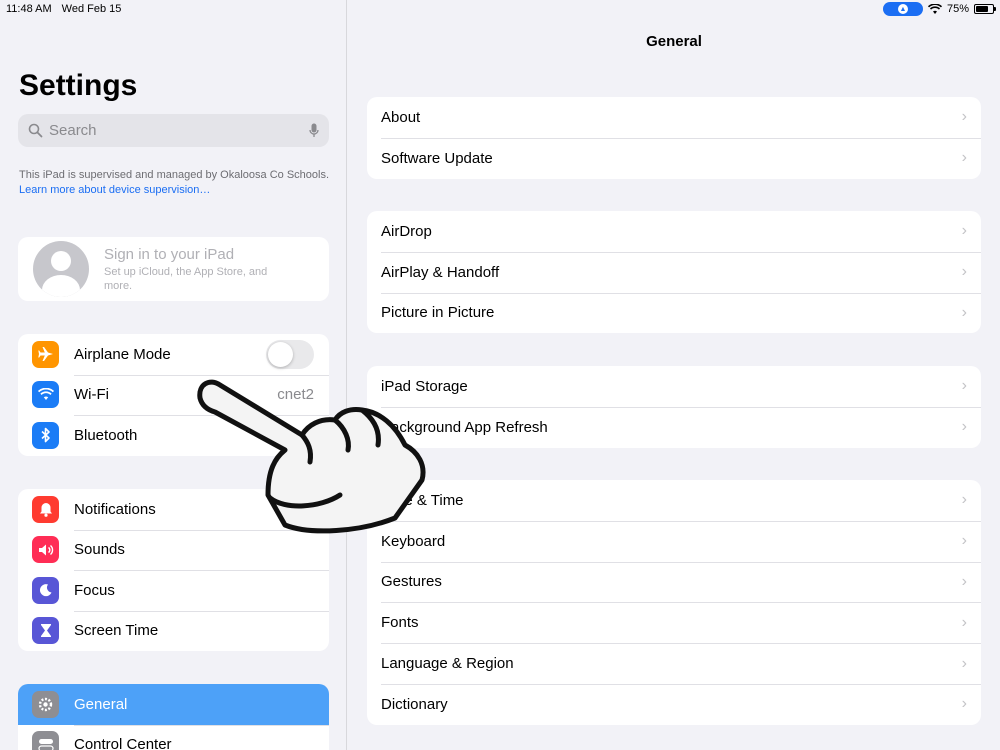 Image resolution: width=1000 pixels, height=750 pixels. I want to click on sidebar-item-label: Airplane Mode, so click(122, 354).